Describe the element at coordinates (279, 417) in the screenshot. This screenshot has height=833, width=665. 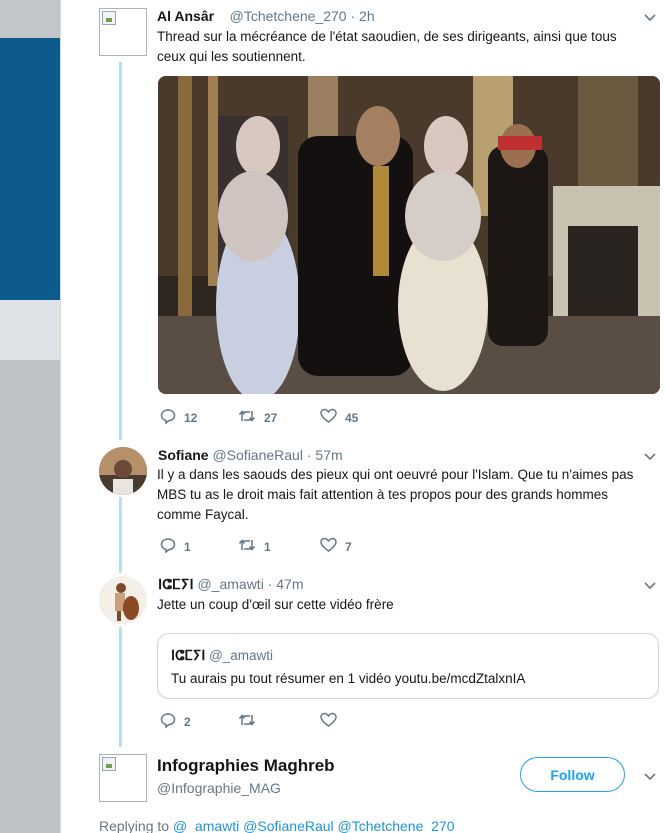
I see `retweet-button: 27` at that location.